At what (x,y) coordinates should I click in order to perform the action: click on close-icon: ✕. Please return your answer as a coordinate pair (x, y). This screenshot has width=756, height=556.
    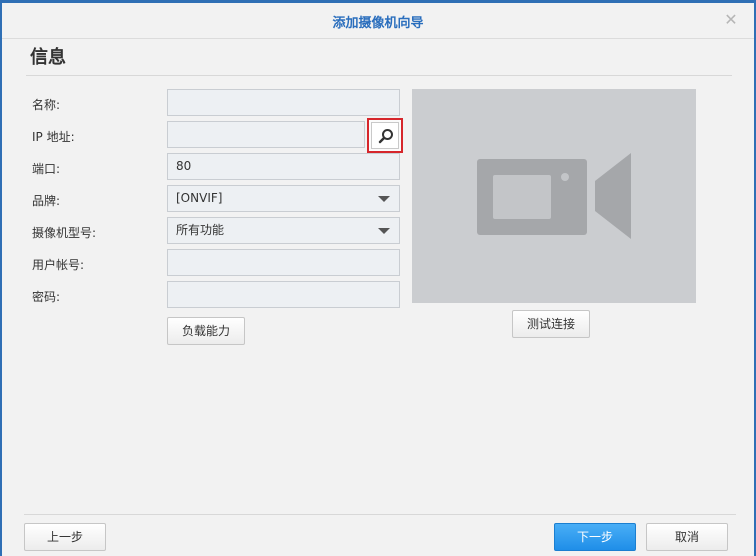
    Looking at the image, I should click on (731, 20).